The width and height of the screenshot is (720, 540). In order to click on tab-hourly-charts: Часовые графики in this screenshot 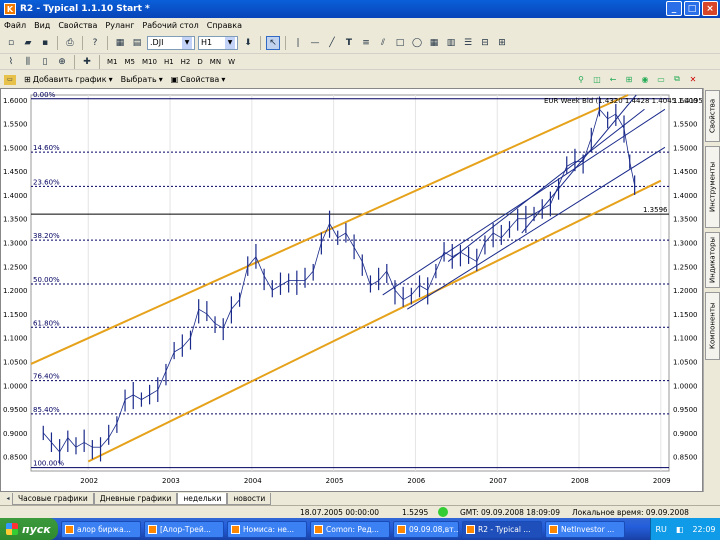, I will do `click(53, 499)`.